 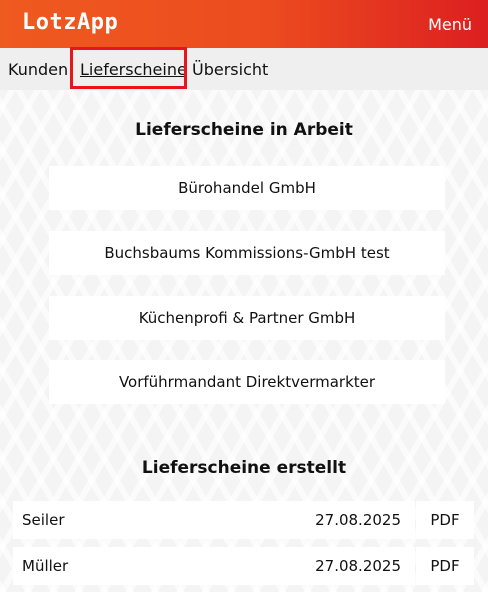 I want to click on menu-button: Menü, so click(x=450, y=24).